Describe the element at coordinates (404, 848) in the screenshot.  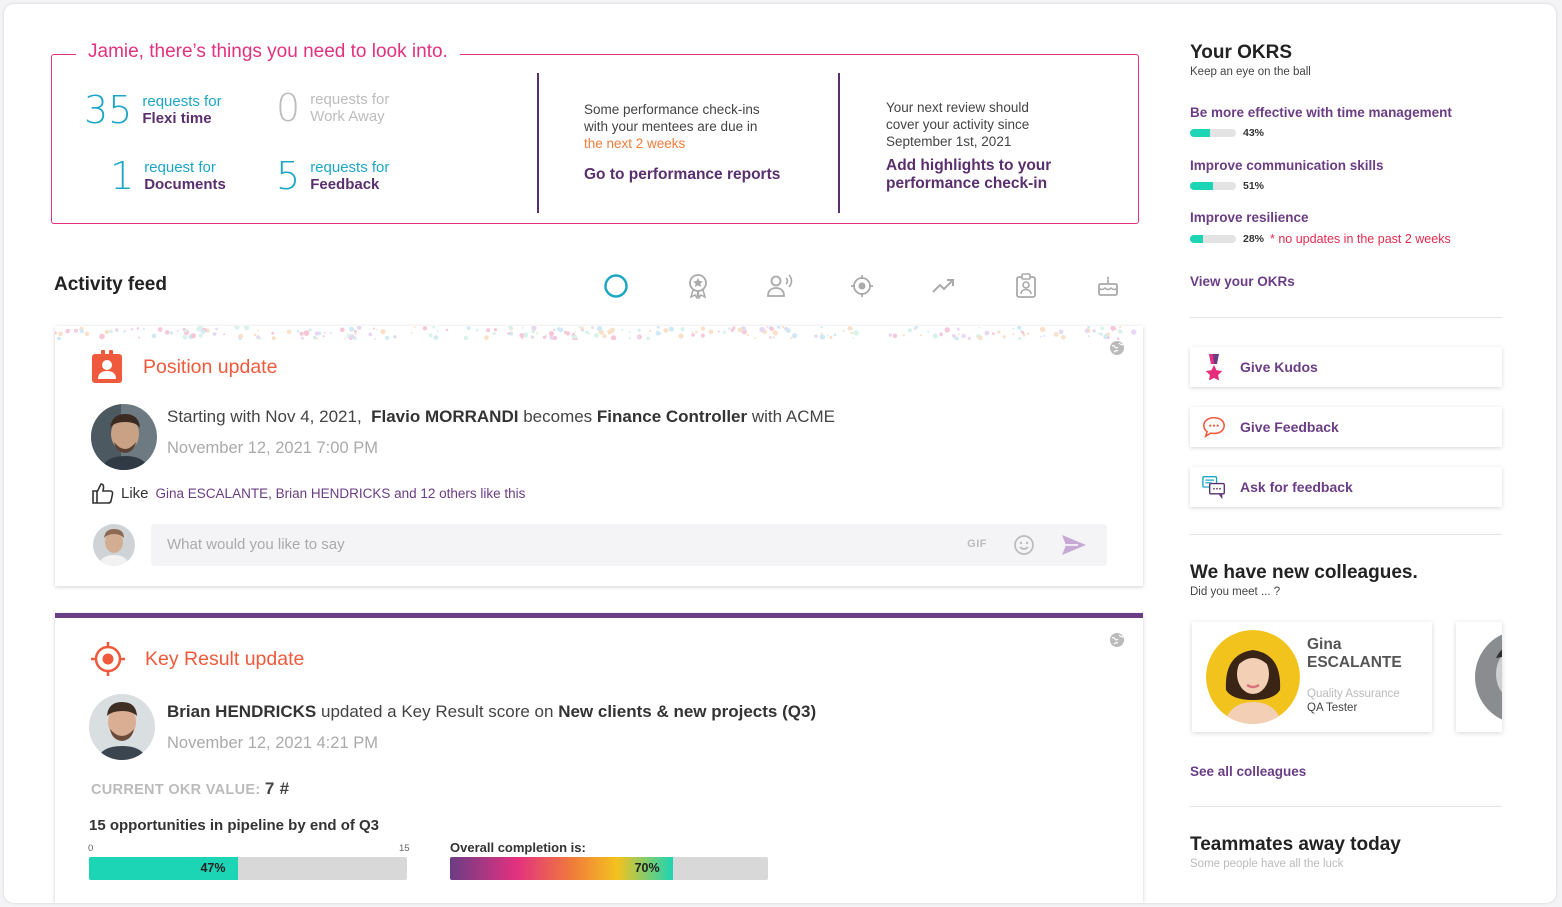
I see `scale-max: 15` at that location.